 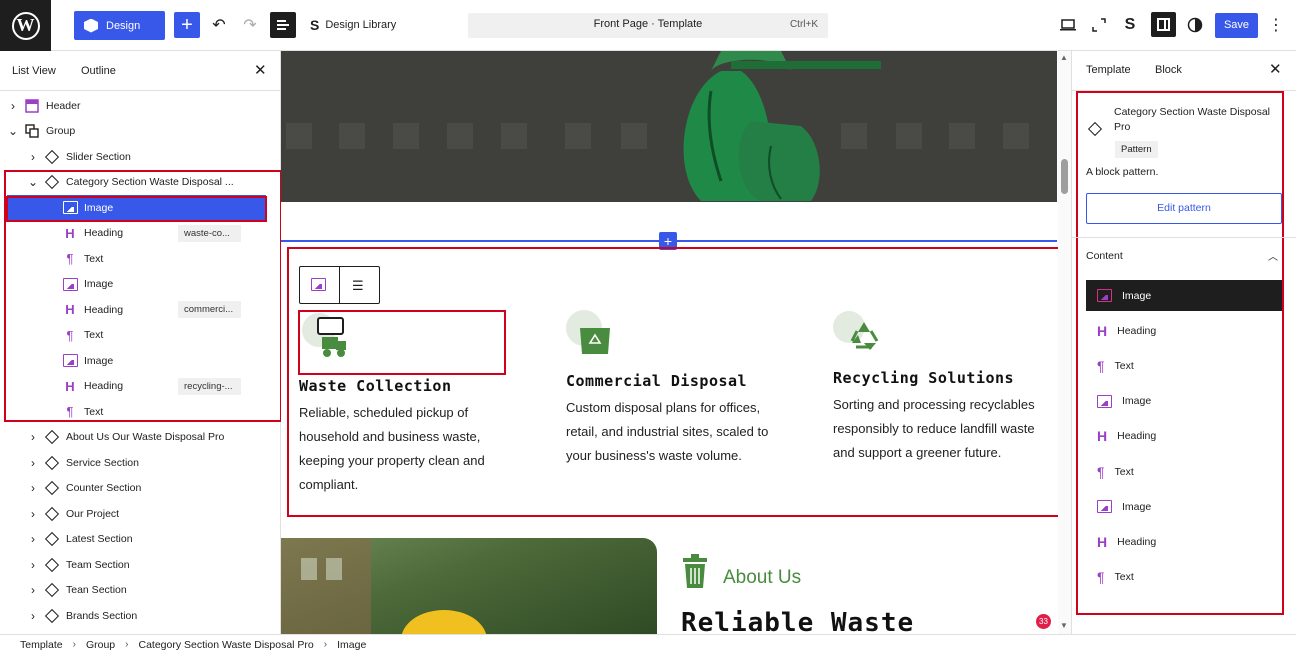 I want to click on options-more-icon: ⋮, so click(x=1276, y=25).